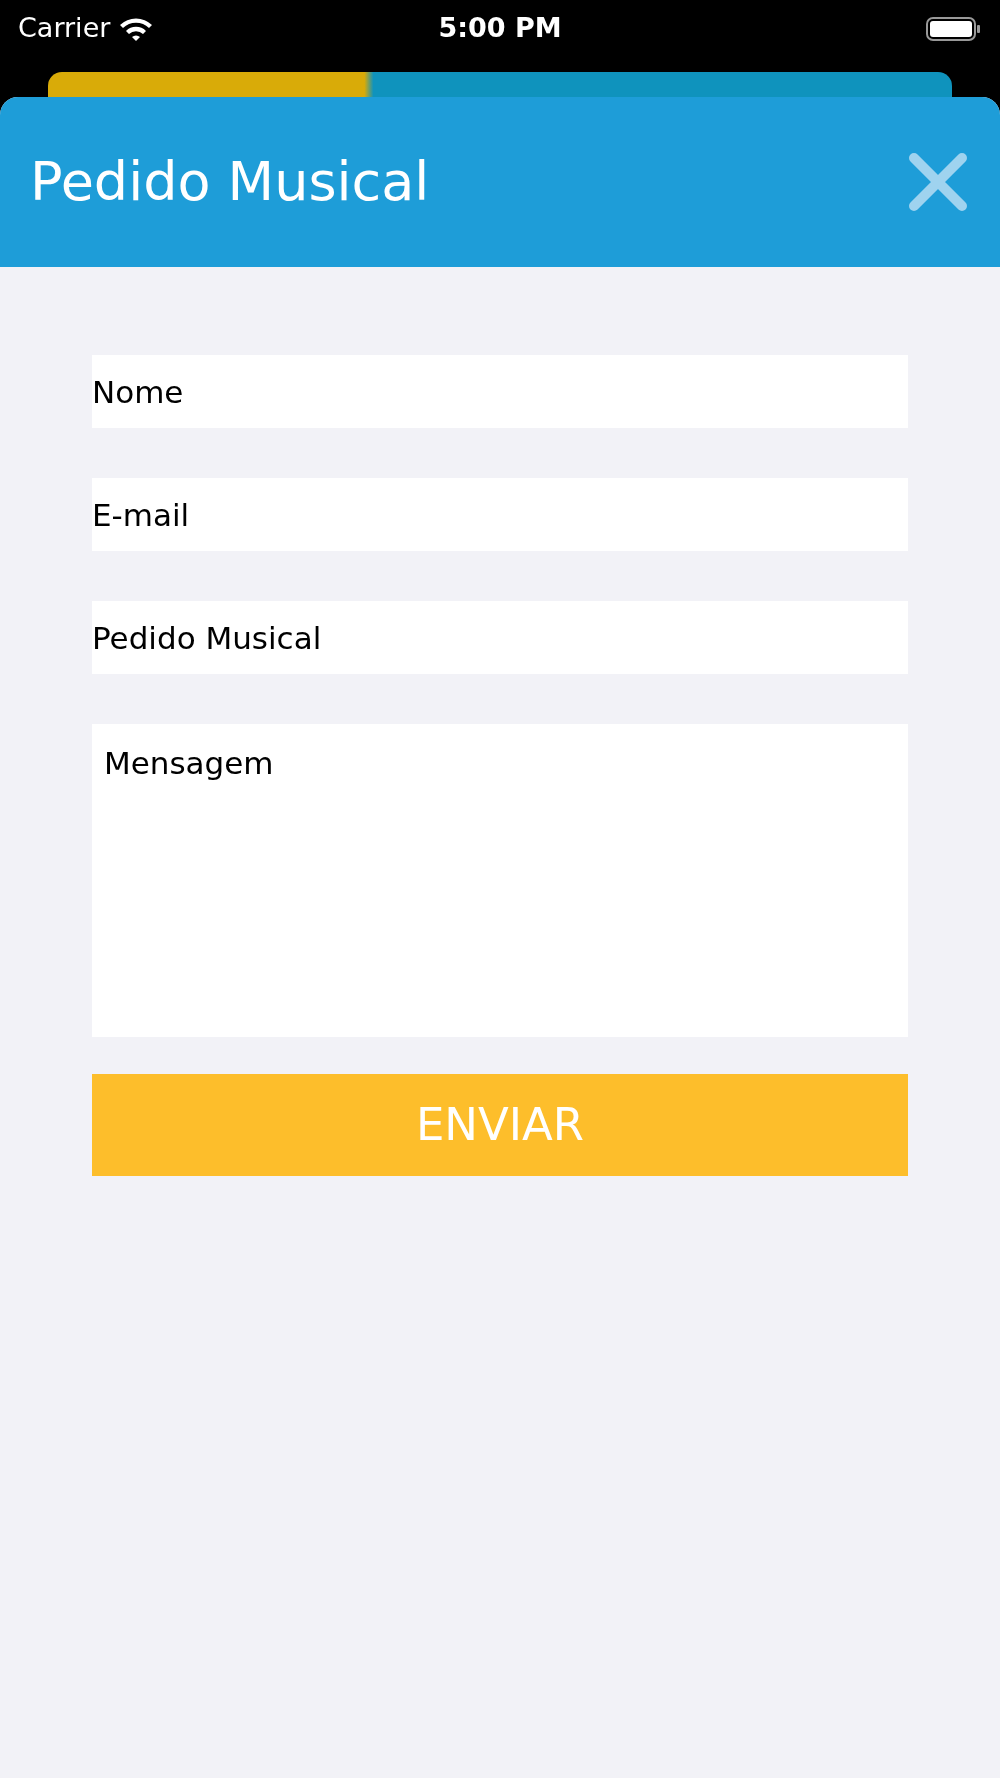 The height and width of the screenshot is (1778, 1000). Describe the element at coordinates (938, 182) in the screenshot. I see `close-button` at that location.